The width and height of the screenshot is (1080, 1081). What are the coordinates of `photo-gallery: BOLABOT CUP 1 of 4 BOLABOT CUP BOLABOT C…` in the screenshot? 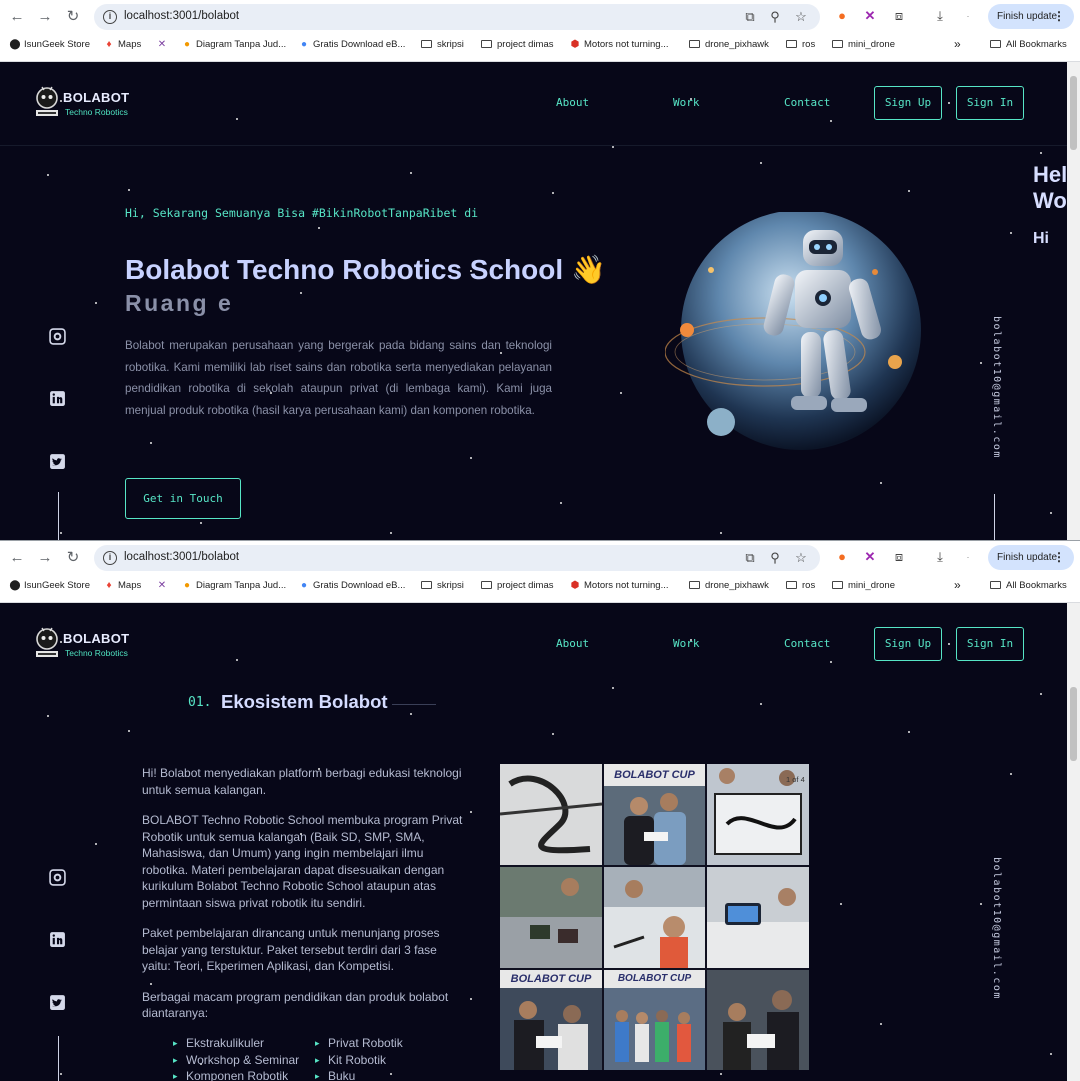 It's located at (654, 917).